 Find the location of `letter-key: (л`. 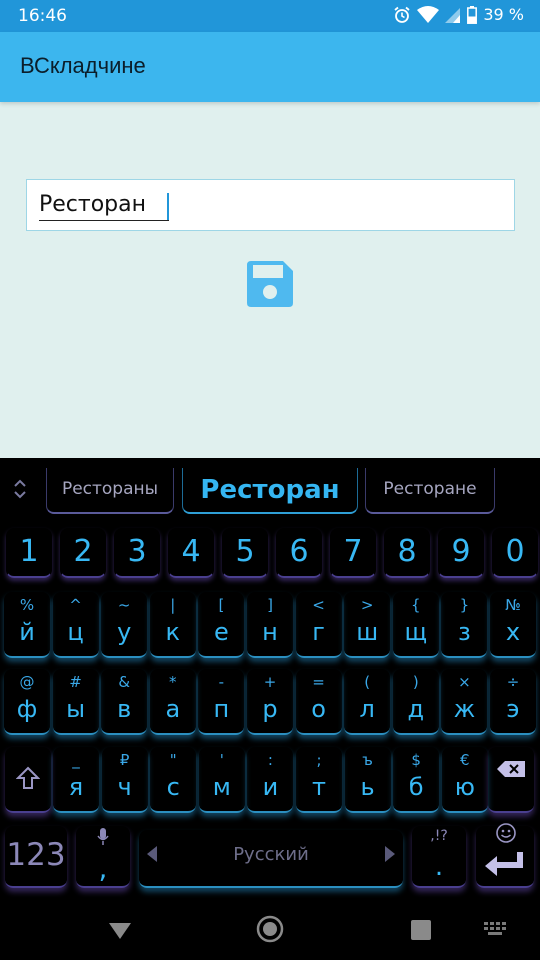

letter-key: (л is located at coordinates (367, 702).